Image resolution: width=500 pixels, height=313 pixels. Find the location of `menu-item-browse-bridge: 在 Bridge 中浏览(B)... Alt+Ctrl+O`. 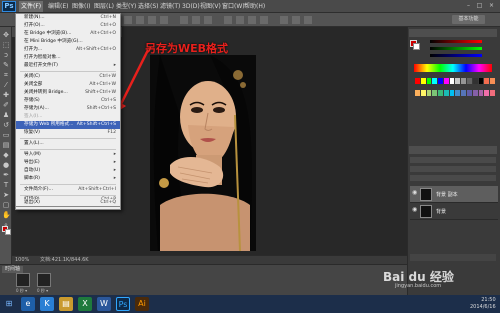

menu-item-browse-bridge: 在 Bridge 中浏览(B)... Alt+Ctrl+O is located at coordinates (68, 34).